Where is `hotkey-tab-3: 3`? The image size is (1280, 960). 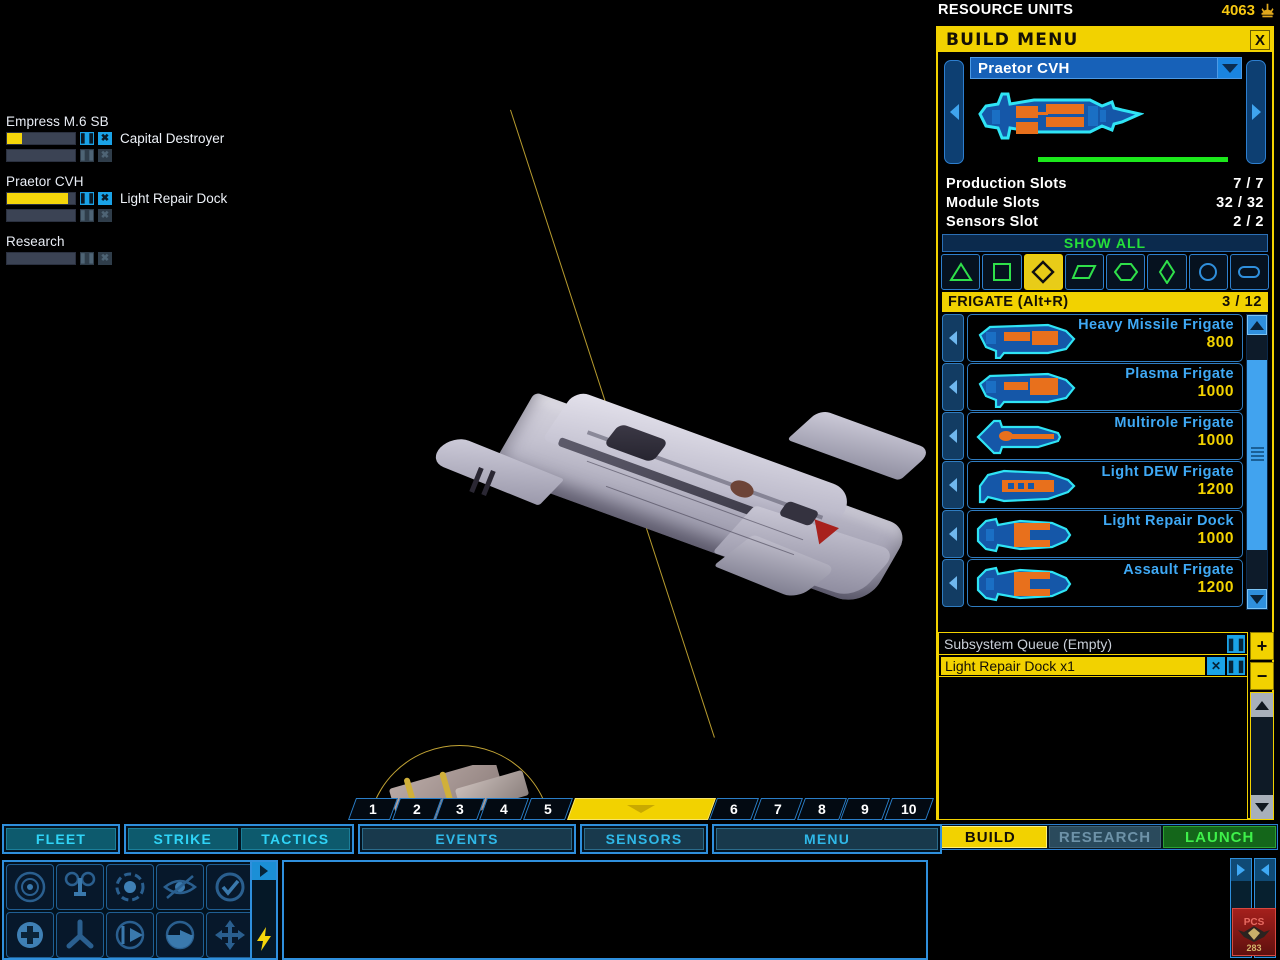 hotkey-tab-3: 3 is located at coordinates (460, 809).